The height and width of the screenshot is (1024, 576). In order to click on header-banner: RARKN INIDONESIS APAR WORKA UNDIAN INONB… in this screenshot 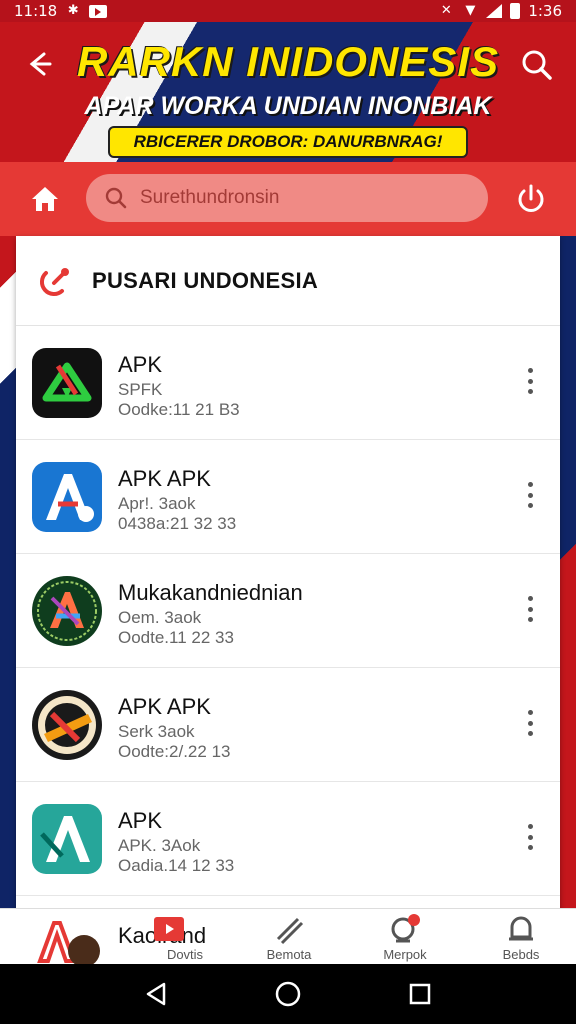, I will do `click(288, 92)`.